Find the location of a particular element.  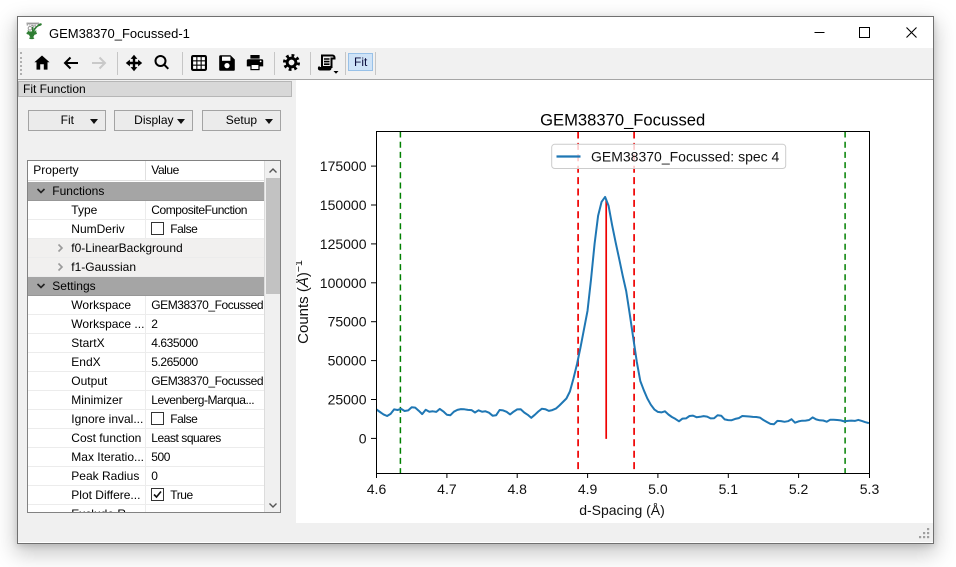

svg-text: 125000 is located at coordinates (343, 244).